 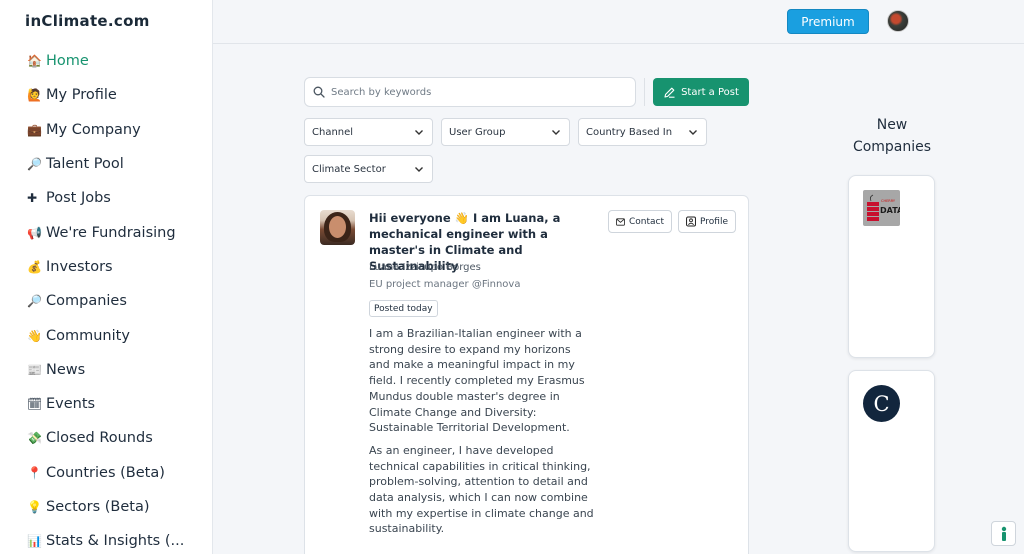 I want to click on cherry-text: CHERRY, so click(x=888, y=201).